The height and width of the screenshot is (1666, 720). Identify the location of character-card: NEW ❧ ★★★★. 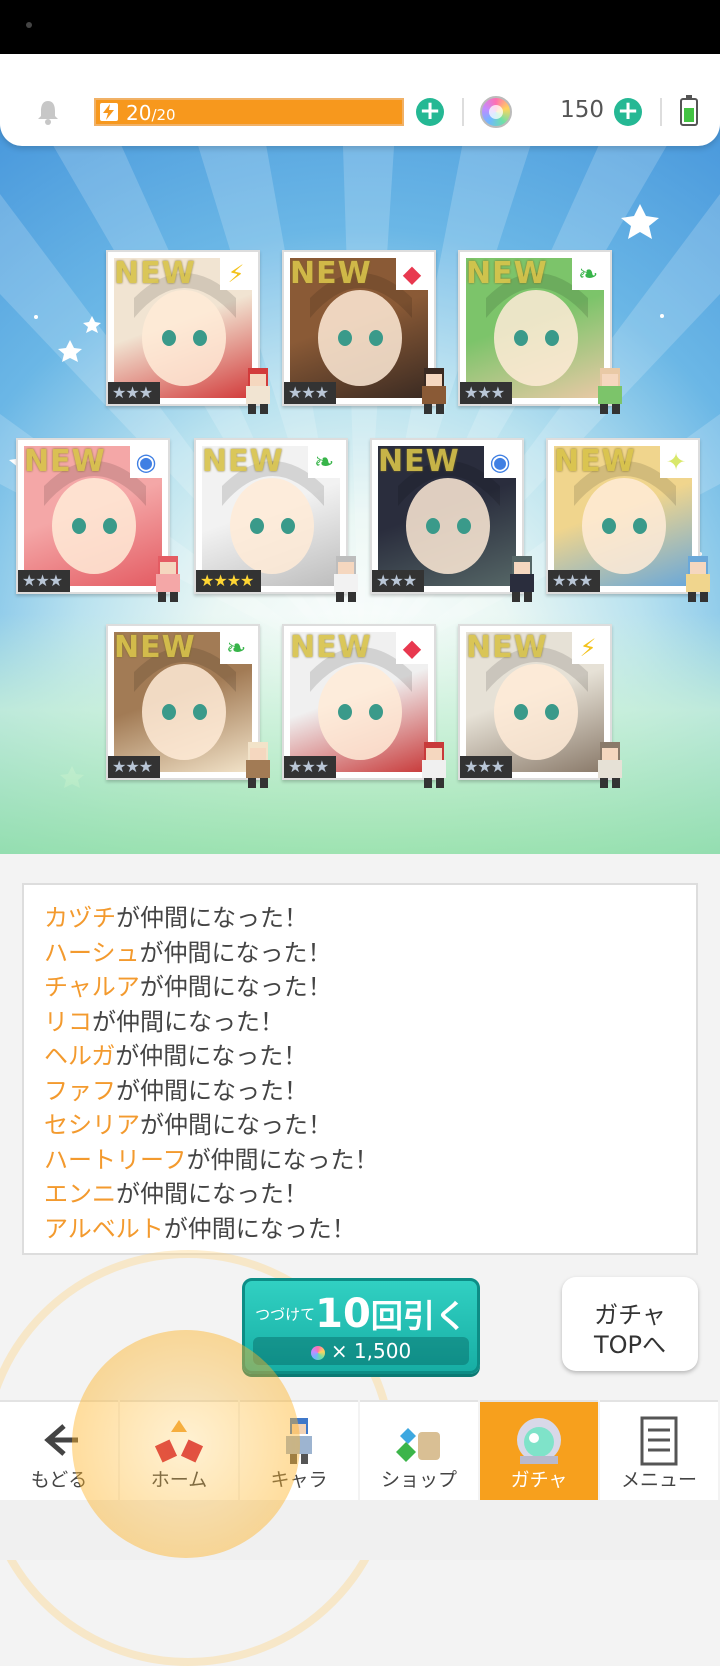
(276, 520).